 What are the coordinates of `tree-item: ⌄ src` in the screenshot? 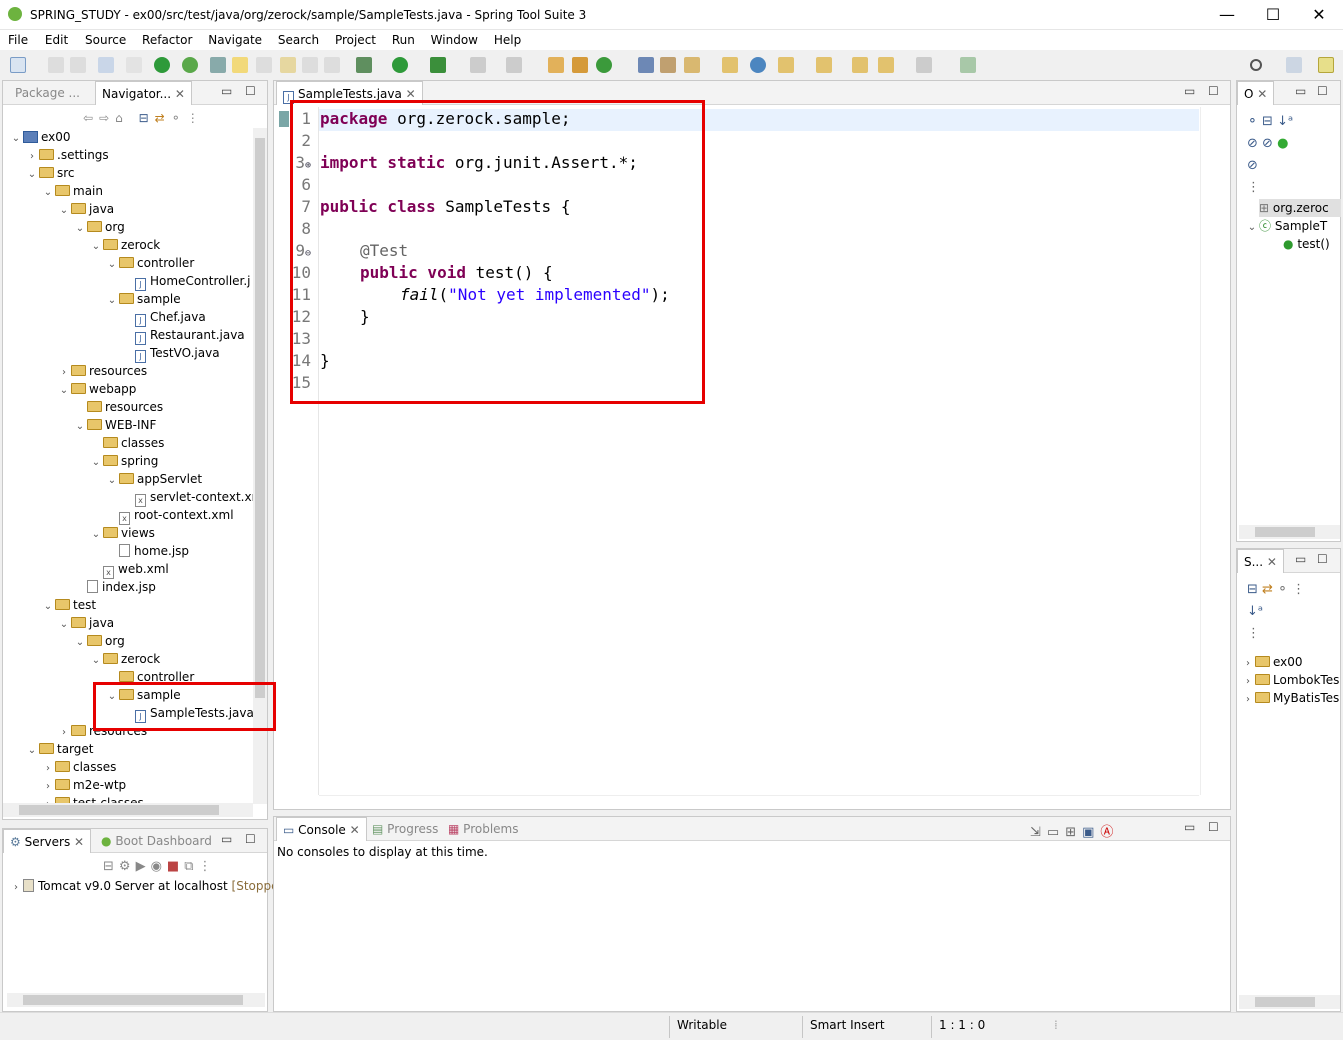 It's located at (50, 173).